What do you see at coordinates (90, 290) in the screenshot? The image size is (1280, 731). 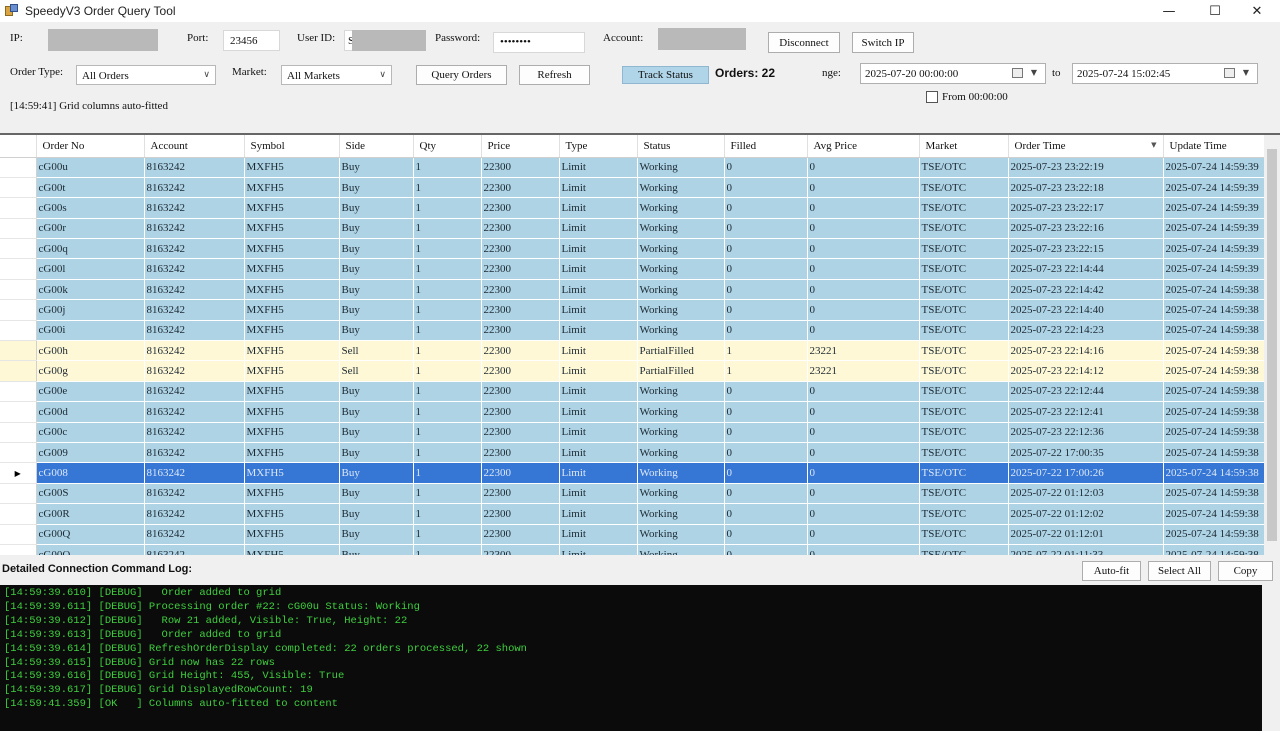 I see `cell-order-no: cG00k` at bounding box center [90, 290].